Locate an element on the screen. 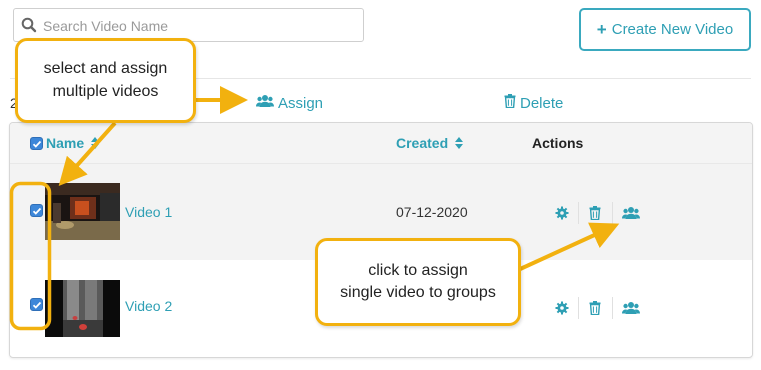 The width and height of the screenshot is (761, 370). callout-single-assign: click to assign single video to groups is located at coordinates (418, 282).